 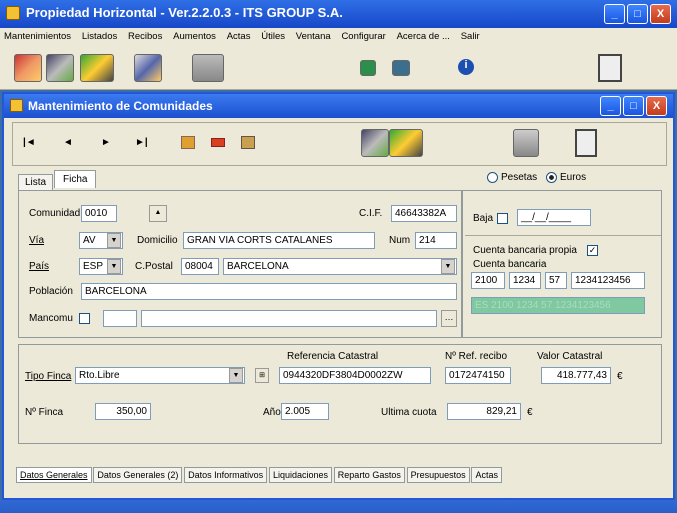 What do you see at coordinates (29, 142) in the screenshot?
I see `first-record-button: |◄` at bounding box center [29, 142].